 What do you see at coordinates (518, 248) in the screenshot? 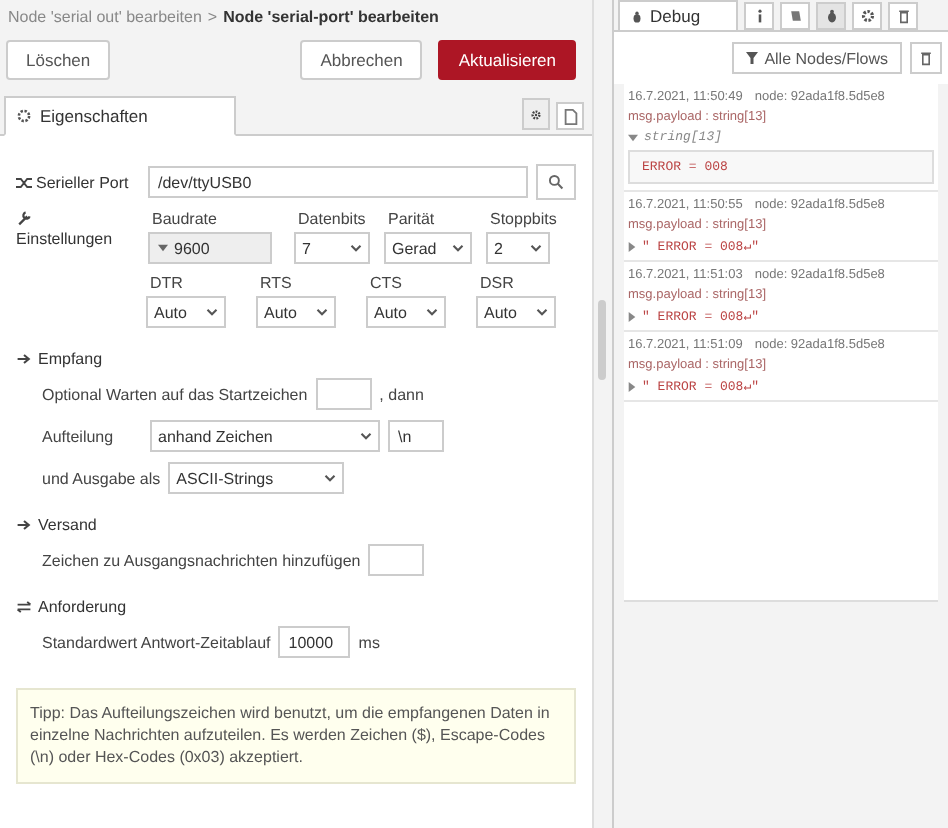
I see `stopbits-select: 2` at bounding box center [518, 248].